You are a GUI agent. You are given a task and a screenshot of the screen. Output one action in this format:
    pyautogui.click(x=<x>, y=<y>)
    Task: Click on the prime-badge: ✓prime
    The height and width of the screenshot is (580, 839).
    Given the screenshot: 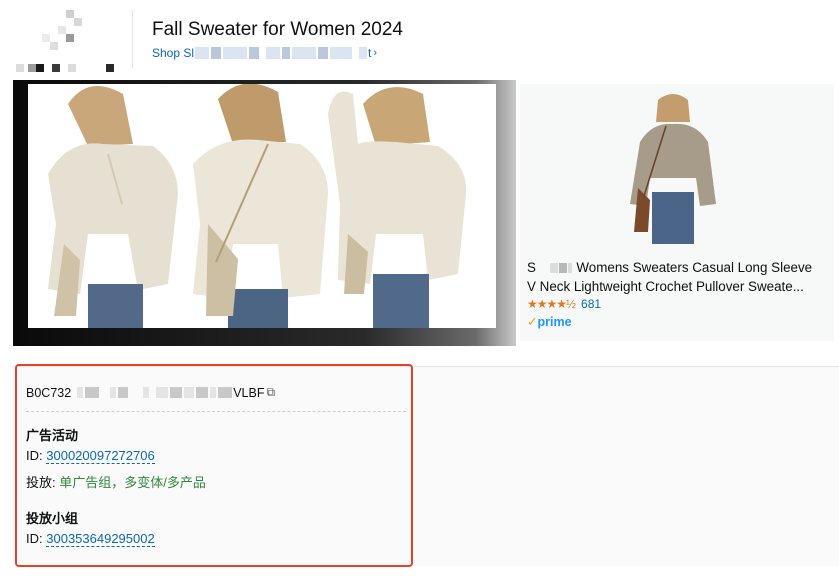 What is the action you would take?
    pyautogui.click(x=549, y=321)
    